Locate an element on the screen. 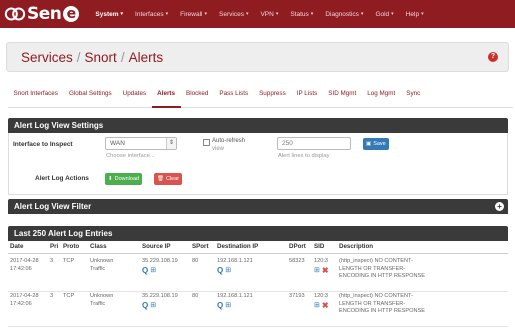 The image size is (515, 328). trash-icon: 🗑 is located at coordinates (160, 179).